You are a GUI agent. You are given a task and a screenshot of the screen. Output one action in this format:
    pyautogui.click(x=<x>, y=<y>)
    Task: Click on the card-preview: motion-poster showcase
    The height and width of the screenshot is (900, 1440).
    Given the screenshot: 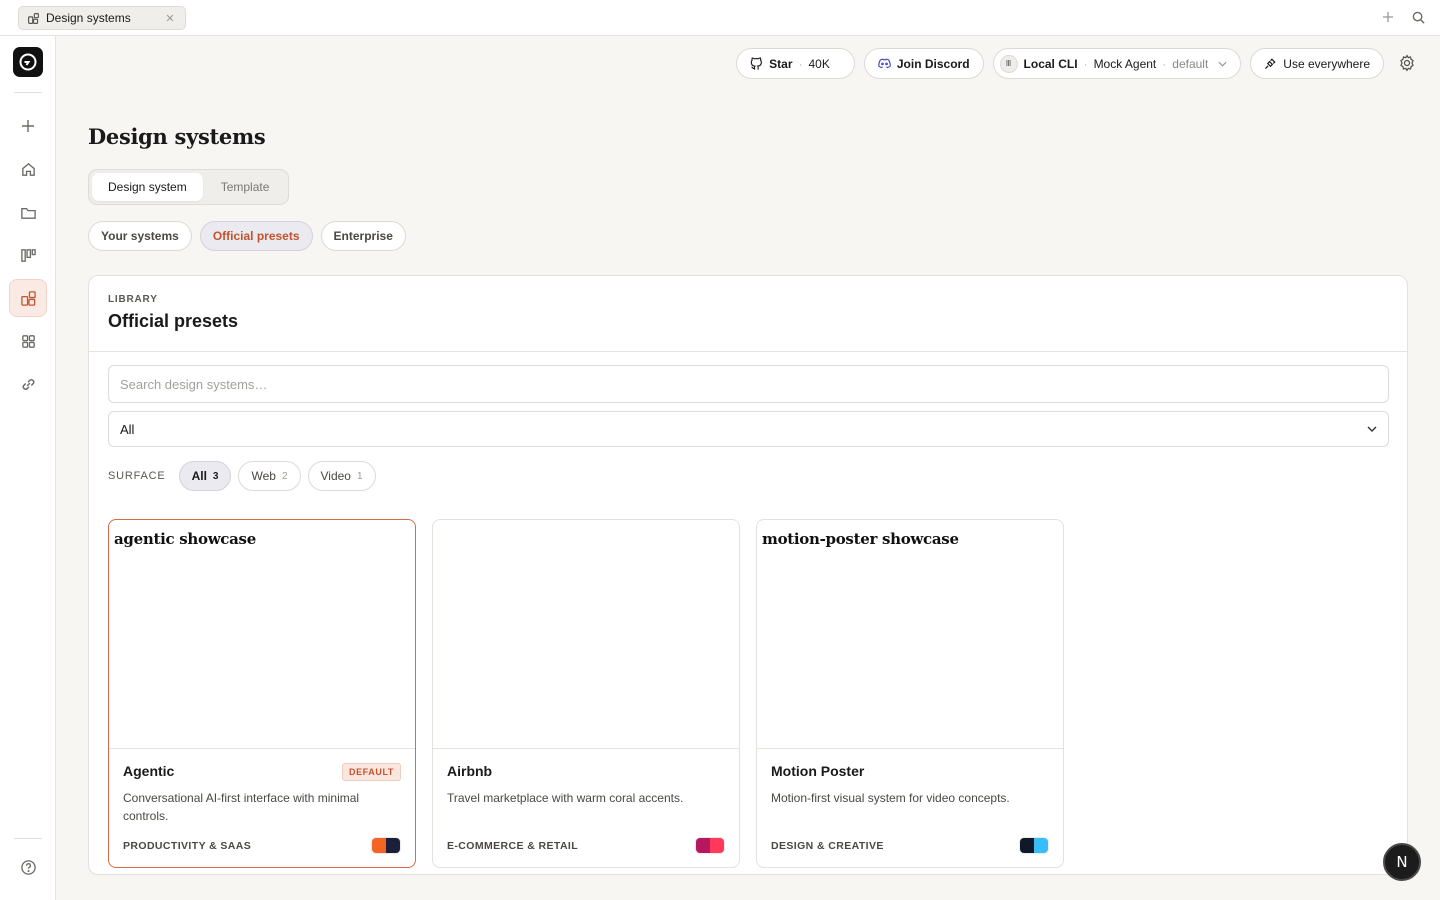 What is the action you would take?
    pyautogui.click(x=910, y=634)
    